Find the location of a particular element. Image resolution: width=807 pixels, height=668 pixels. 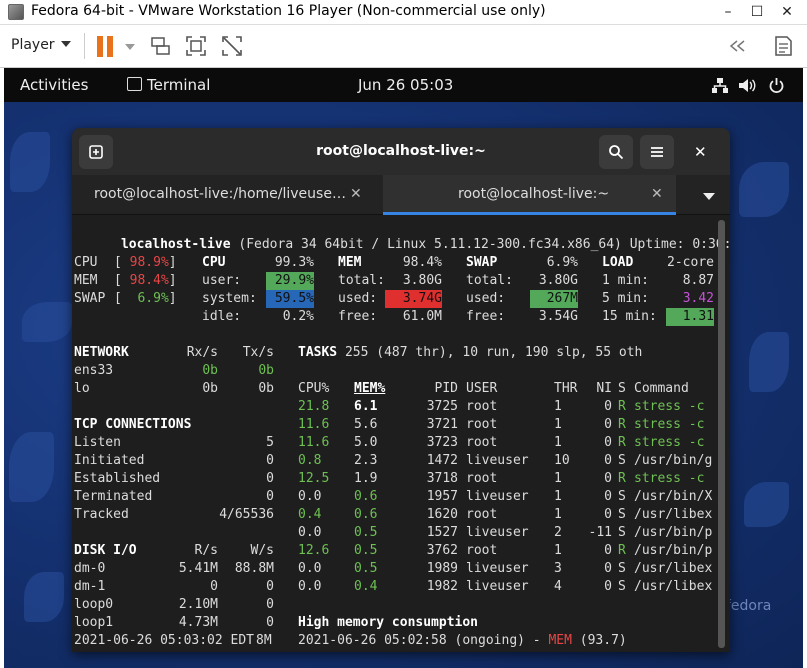

minimize-button: – is located at coordinates (728, 12).